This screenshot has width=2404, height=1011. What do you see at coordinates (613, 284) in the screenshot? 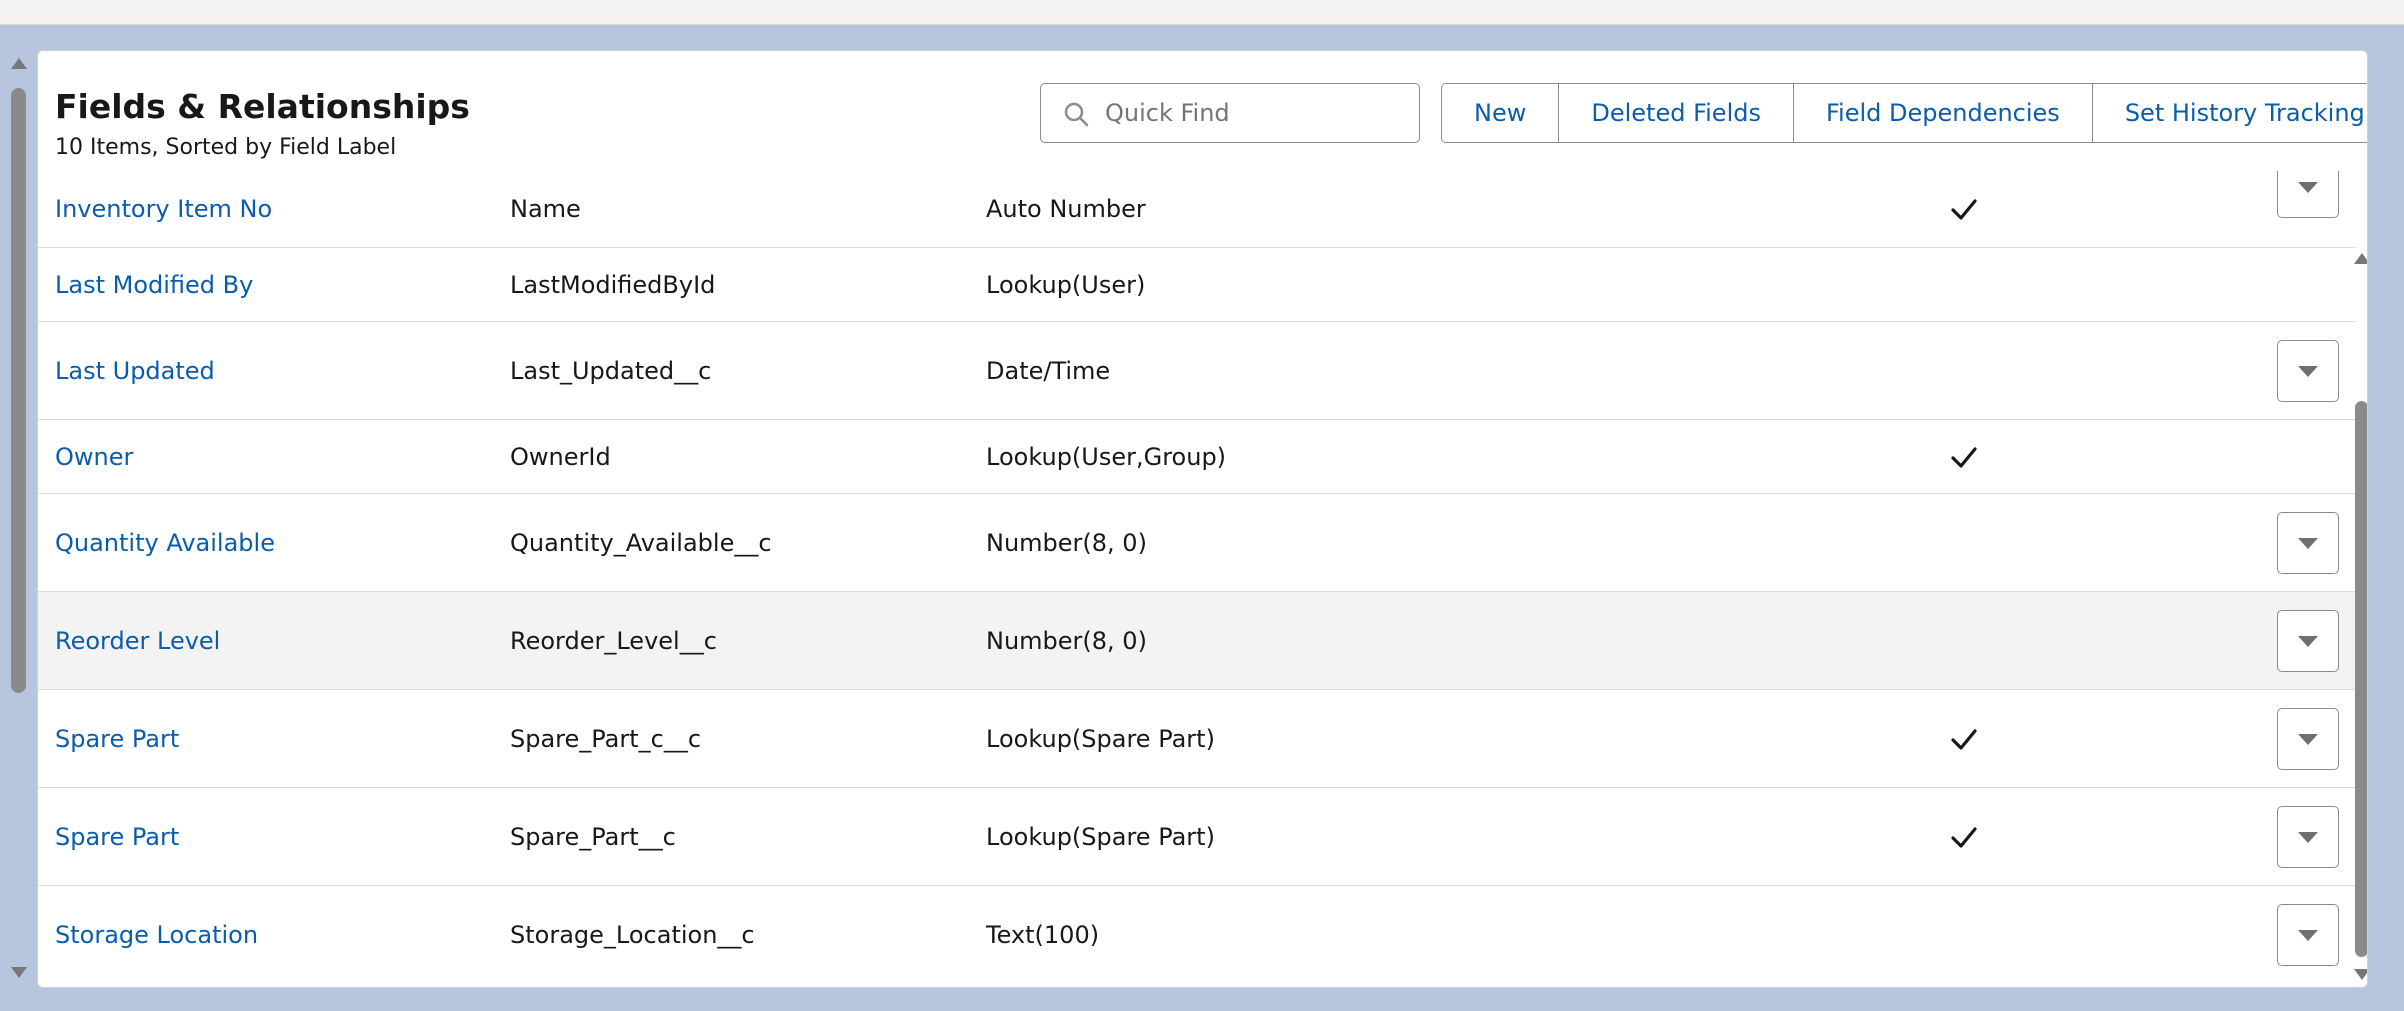
I see `field-api-name: LastModifiedById` at bounding box center [613, 284].